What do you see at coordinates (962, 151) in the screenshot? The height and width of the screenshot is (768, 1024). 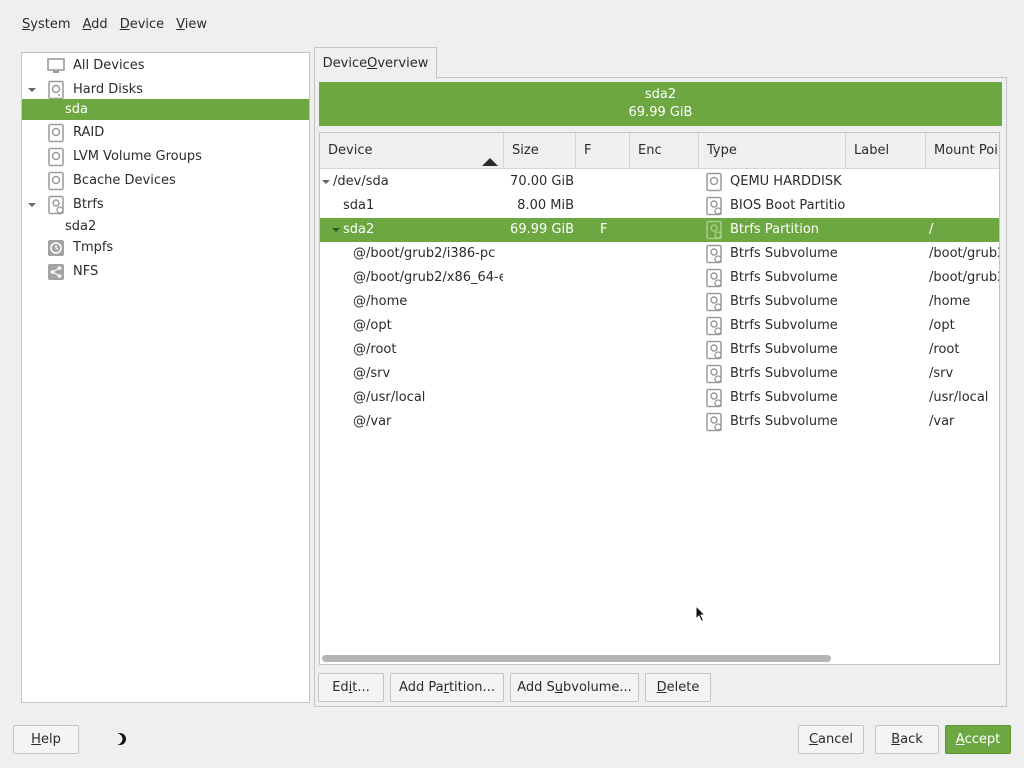 I see `column-header-mount-point: Mount Point` at bounding box center [962, 151].